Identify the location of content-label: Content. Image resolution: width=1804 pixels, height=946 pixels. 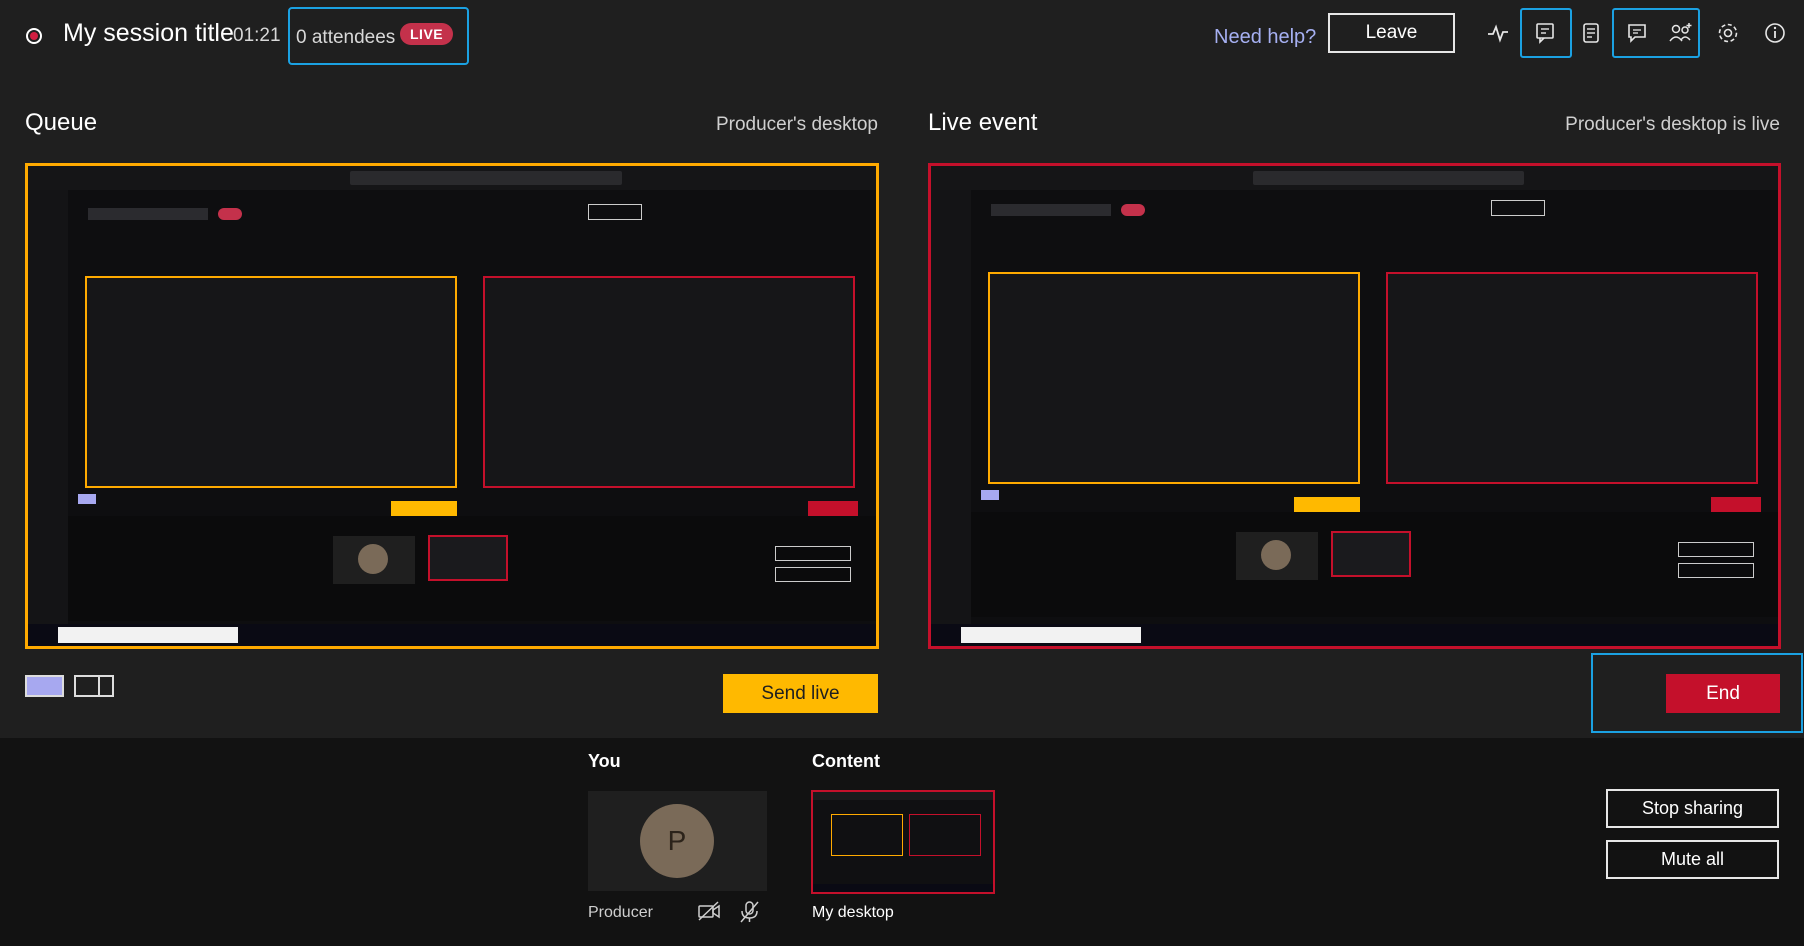
(846, 761).